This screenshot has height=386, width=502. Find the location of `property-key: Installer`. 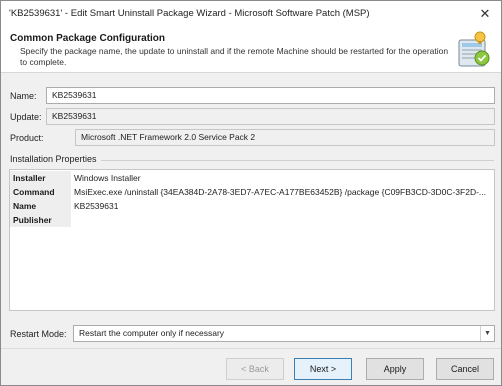

property-key: Installer is located at coordinates (40, 178).